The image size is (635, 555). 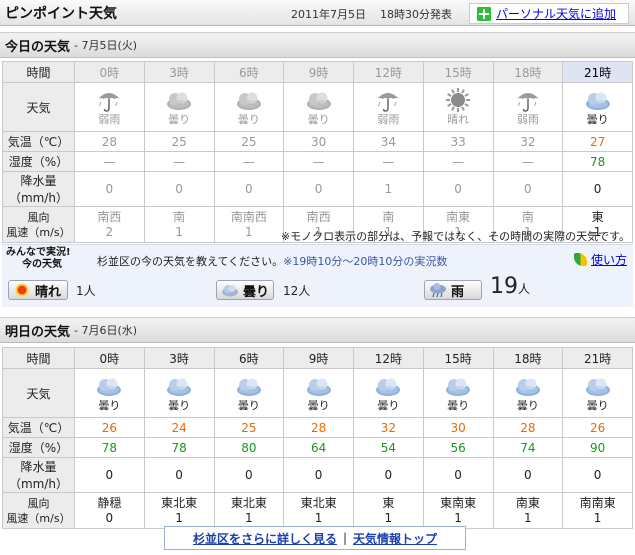 I want to click on temp-cell: 28, so click(x=109, y=141).